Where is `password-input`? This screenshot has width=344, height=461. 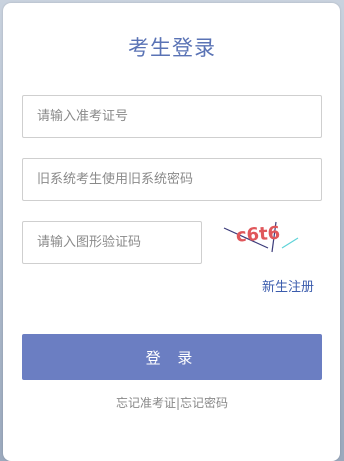 password-input is located at coordinates (172, 179).